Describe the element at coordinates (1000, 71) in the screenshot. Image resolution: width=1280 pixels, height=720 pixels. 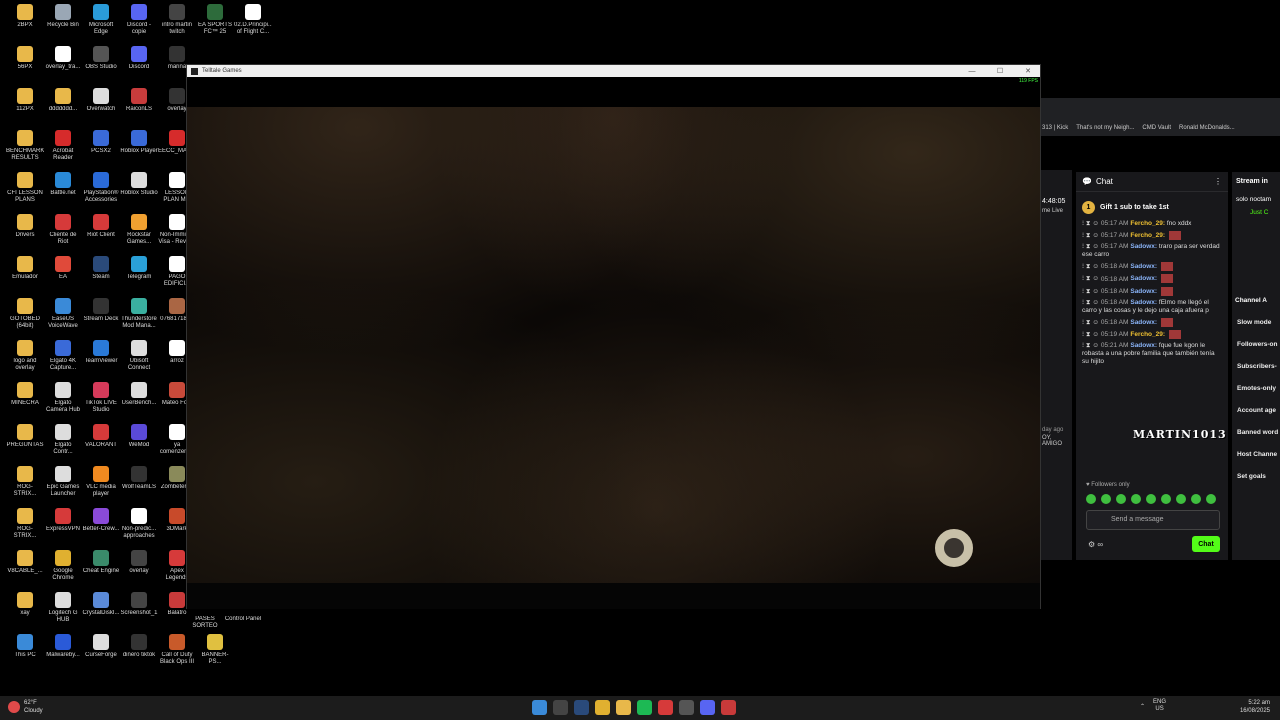
I see `maximize-button: ☐` at that location.